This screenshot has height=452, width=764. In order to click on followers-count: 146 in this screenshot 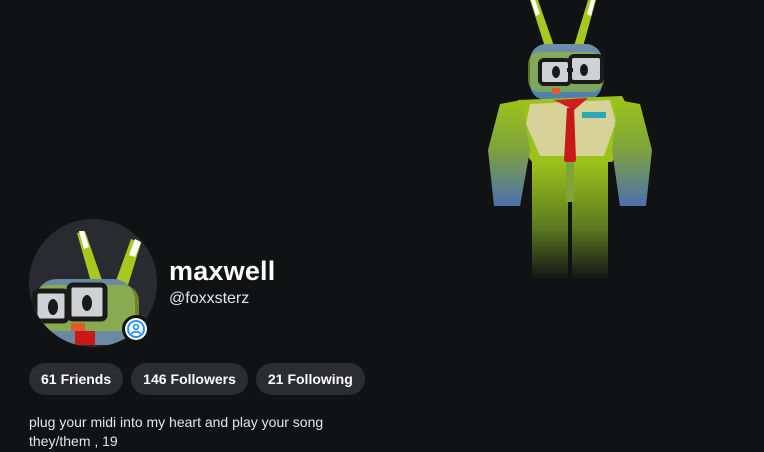, I will do `click(155, 379)`.